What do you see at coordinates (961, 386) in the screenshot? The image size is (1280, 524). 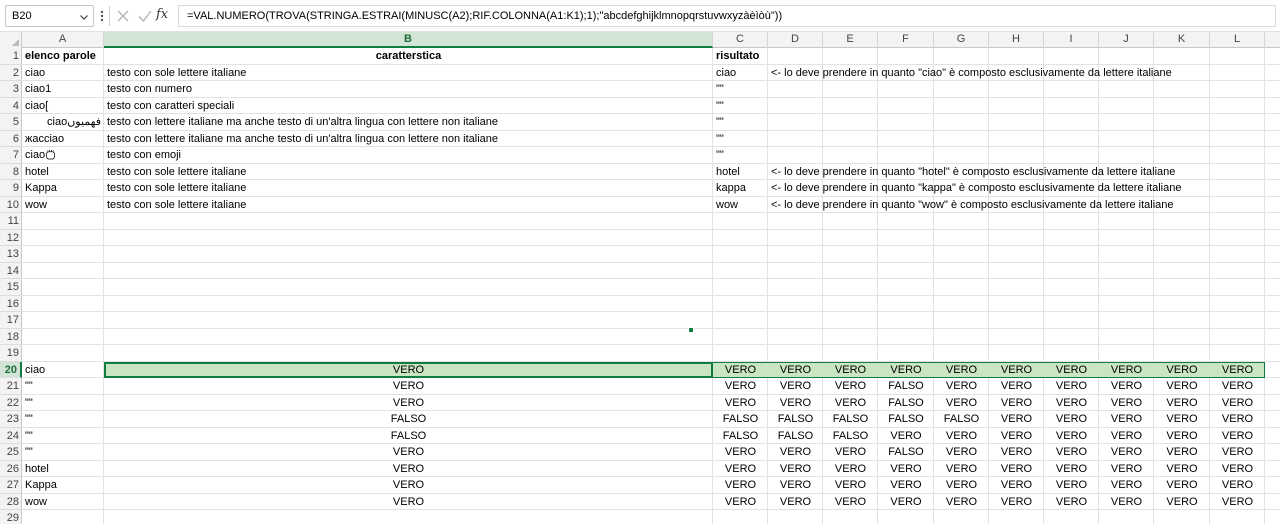 I see `cell-g21: VERO` at bounding box center [961, 386].